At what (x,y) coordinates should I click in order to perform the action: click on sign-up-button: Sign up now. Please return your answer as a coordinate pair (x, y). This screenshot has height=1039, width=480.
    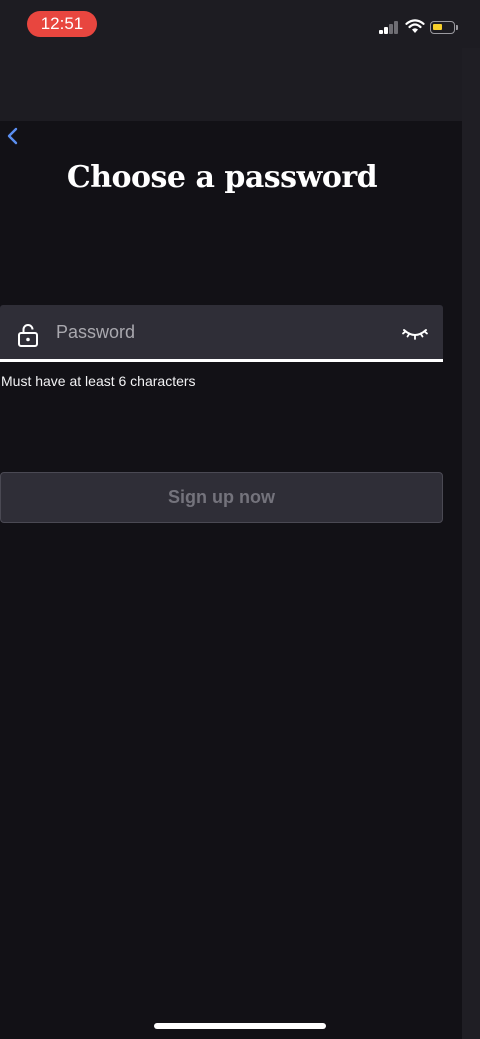
    Looking at the image, I should click on (221, 497).